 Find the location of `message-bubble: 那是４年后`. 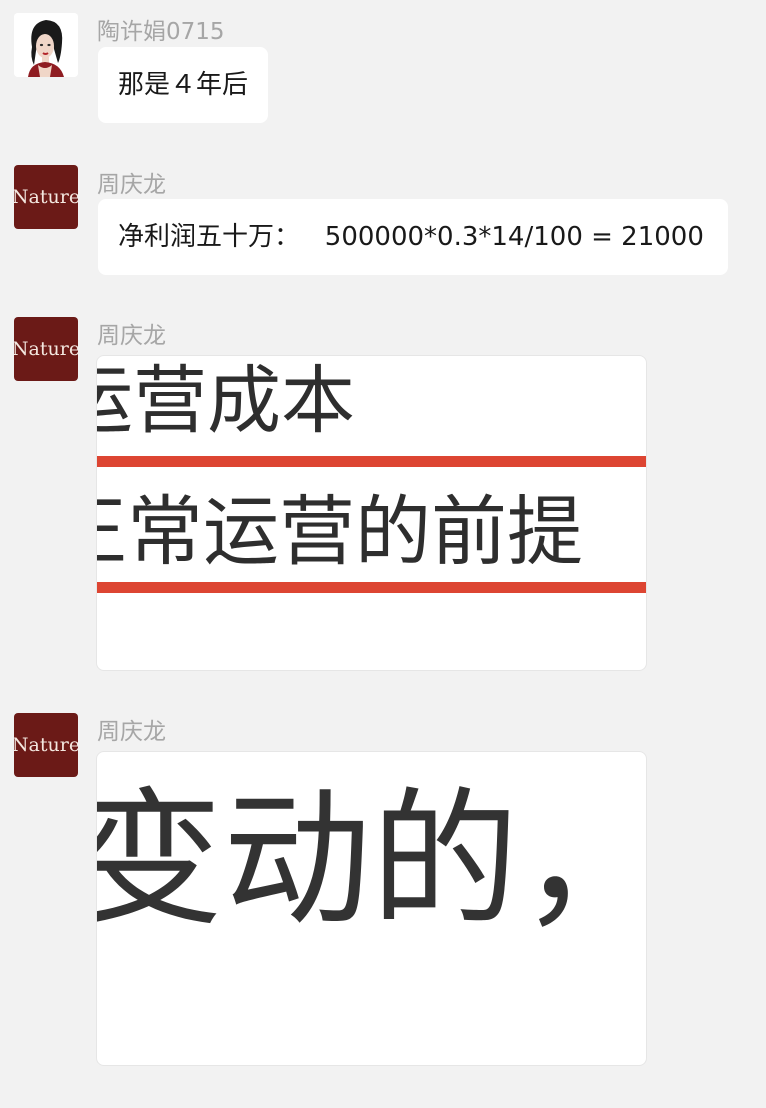

message-bubble: 那是４年后 is located at coordinates (183, 85).